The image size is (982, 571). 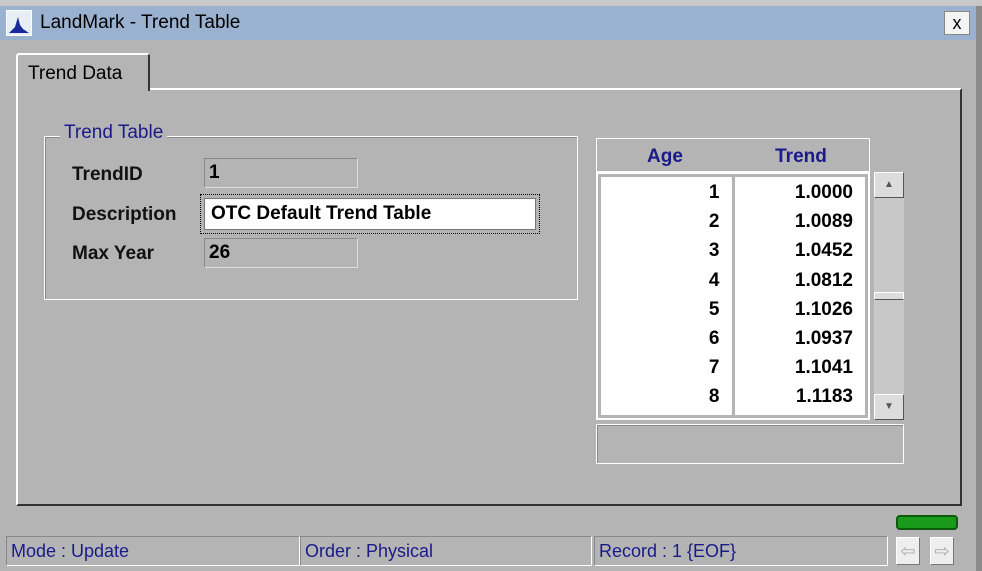 What do you see at coordinates (800, 313) in the screenshot?
I see `trend-cell: 1.1026` at bounding box center [800, 313].